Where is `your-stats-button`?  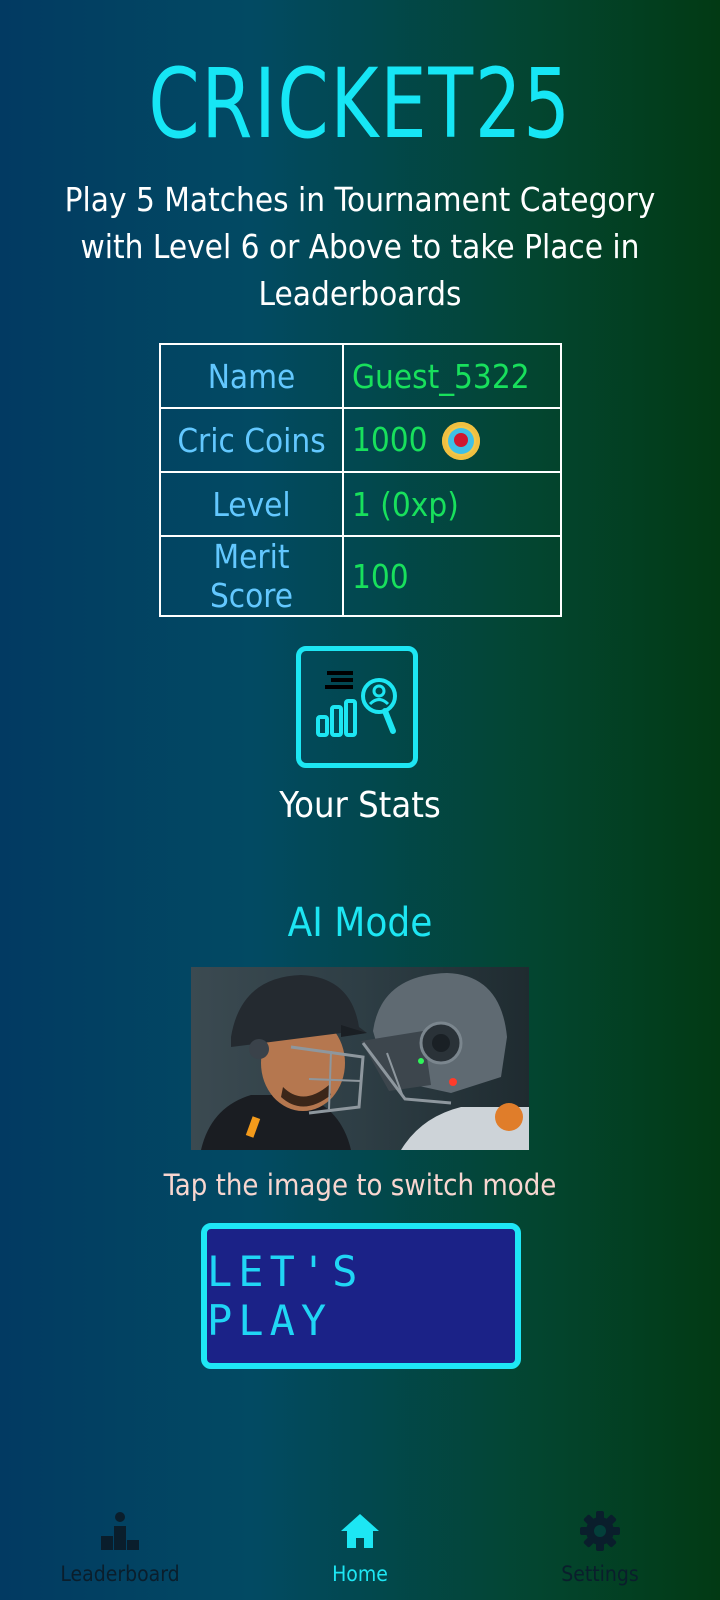 your-stats-button is located at coordinates (357, 707).